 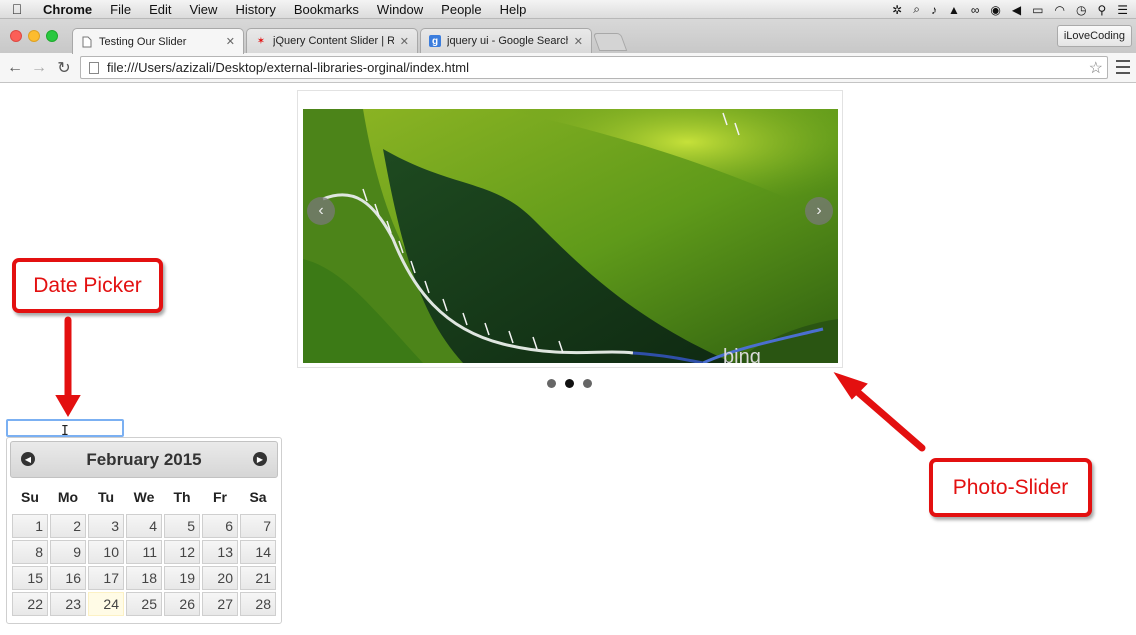 What do you see at coordinates (68, 526) in the screenshot?
I see `calendar-day: 2` at bounding box center [68, 526].